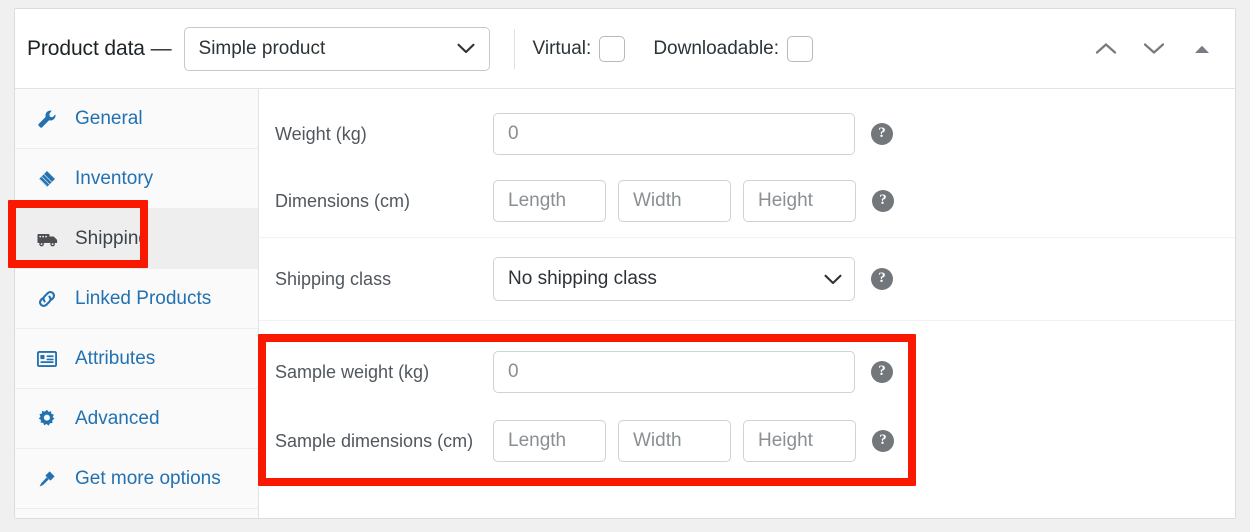  I want to click on shipping-class-row: Shipping class No shipping class ?, so click(747, 279).